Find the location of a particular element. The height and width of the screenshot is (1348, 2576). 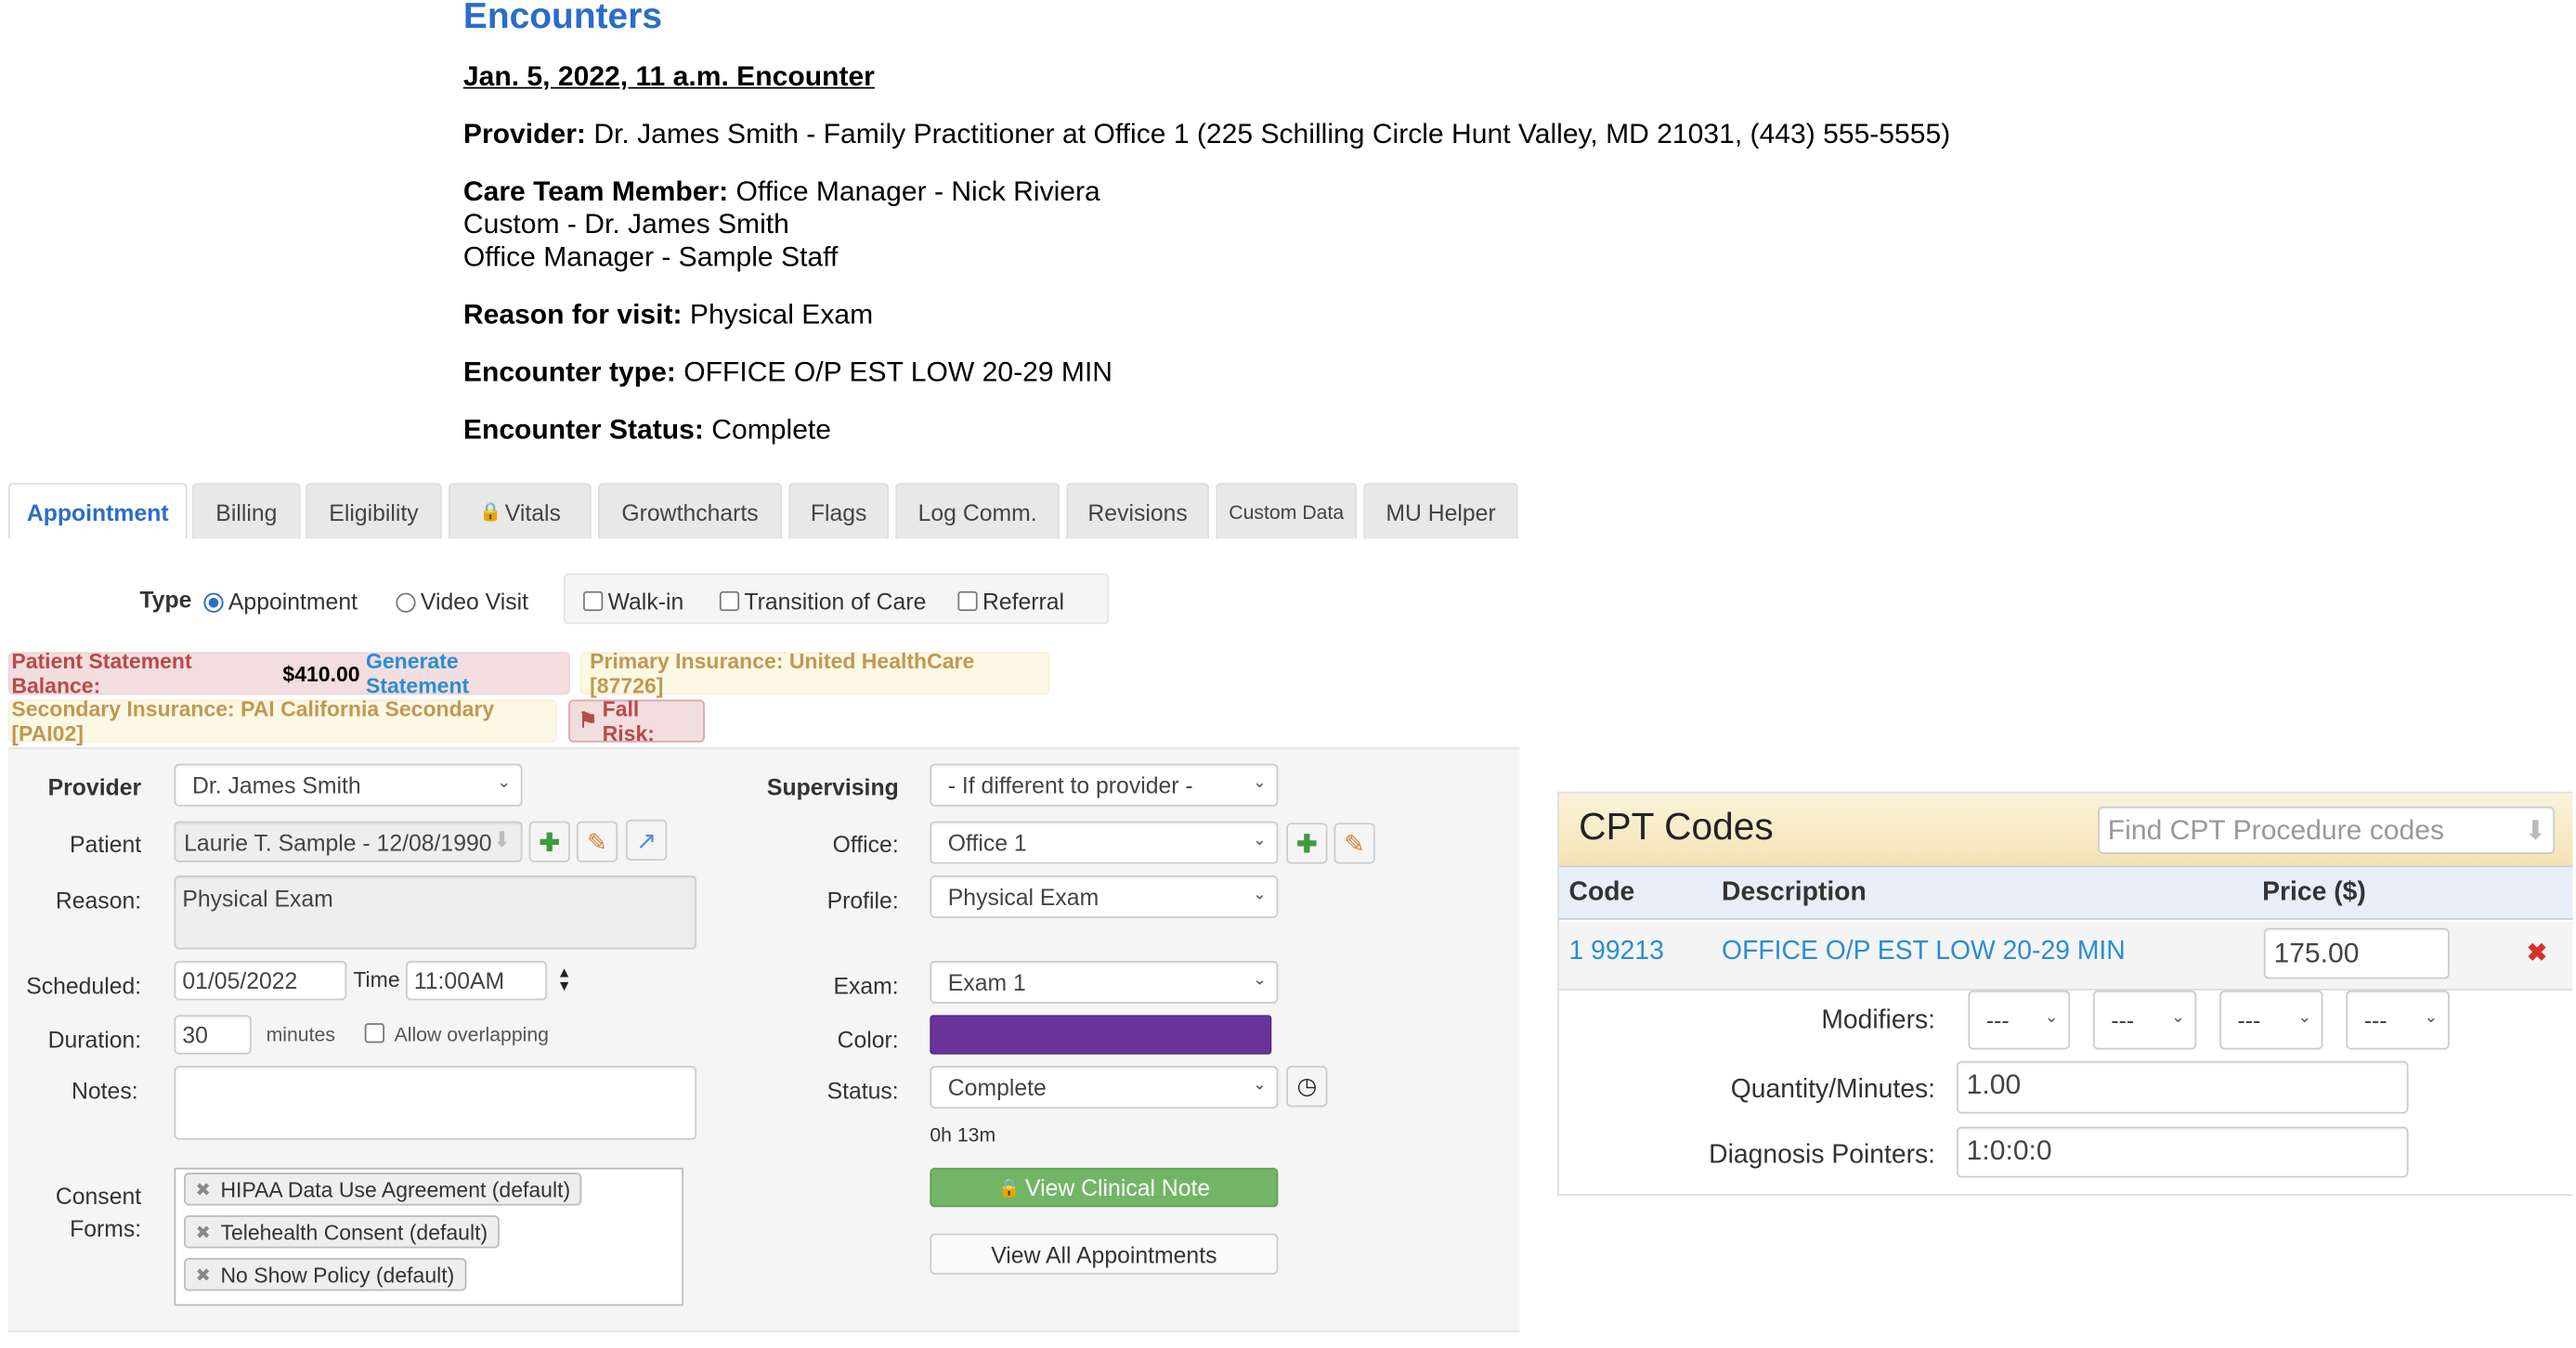

radio-label: Appointment is located at coordinates (293, 601).